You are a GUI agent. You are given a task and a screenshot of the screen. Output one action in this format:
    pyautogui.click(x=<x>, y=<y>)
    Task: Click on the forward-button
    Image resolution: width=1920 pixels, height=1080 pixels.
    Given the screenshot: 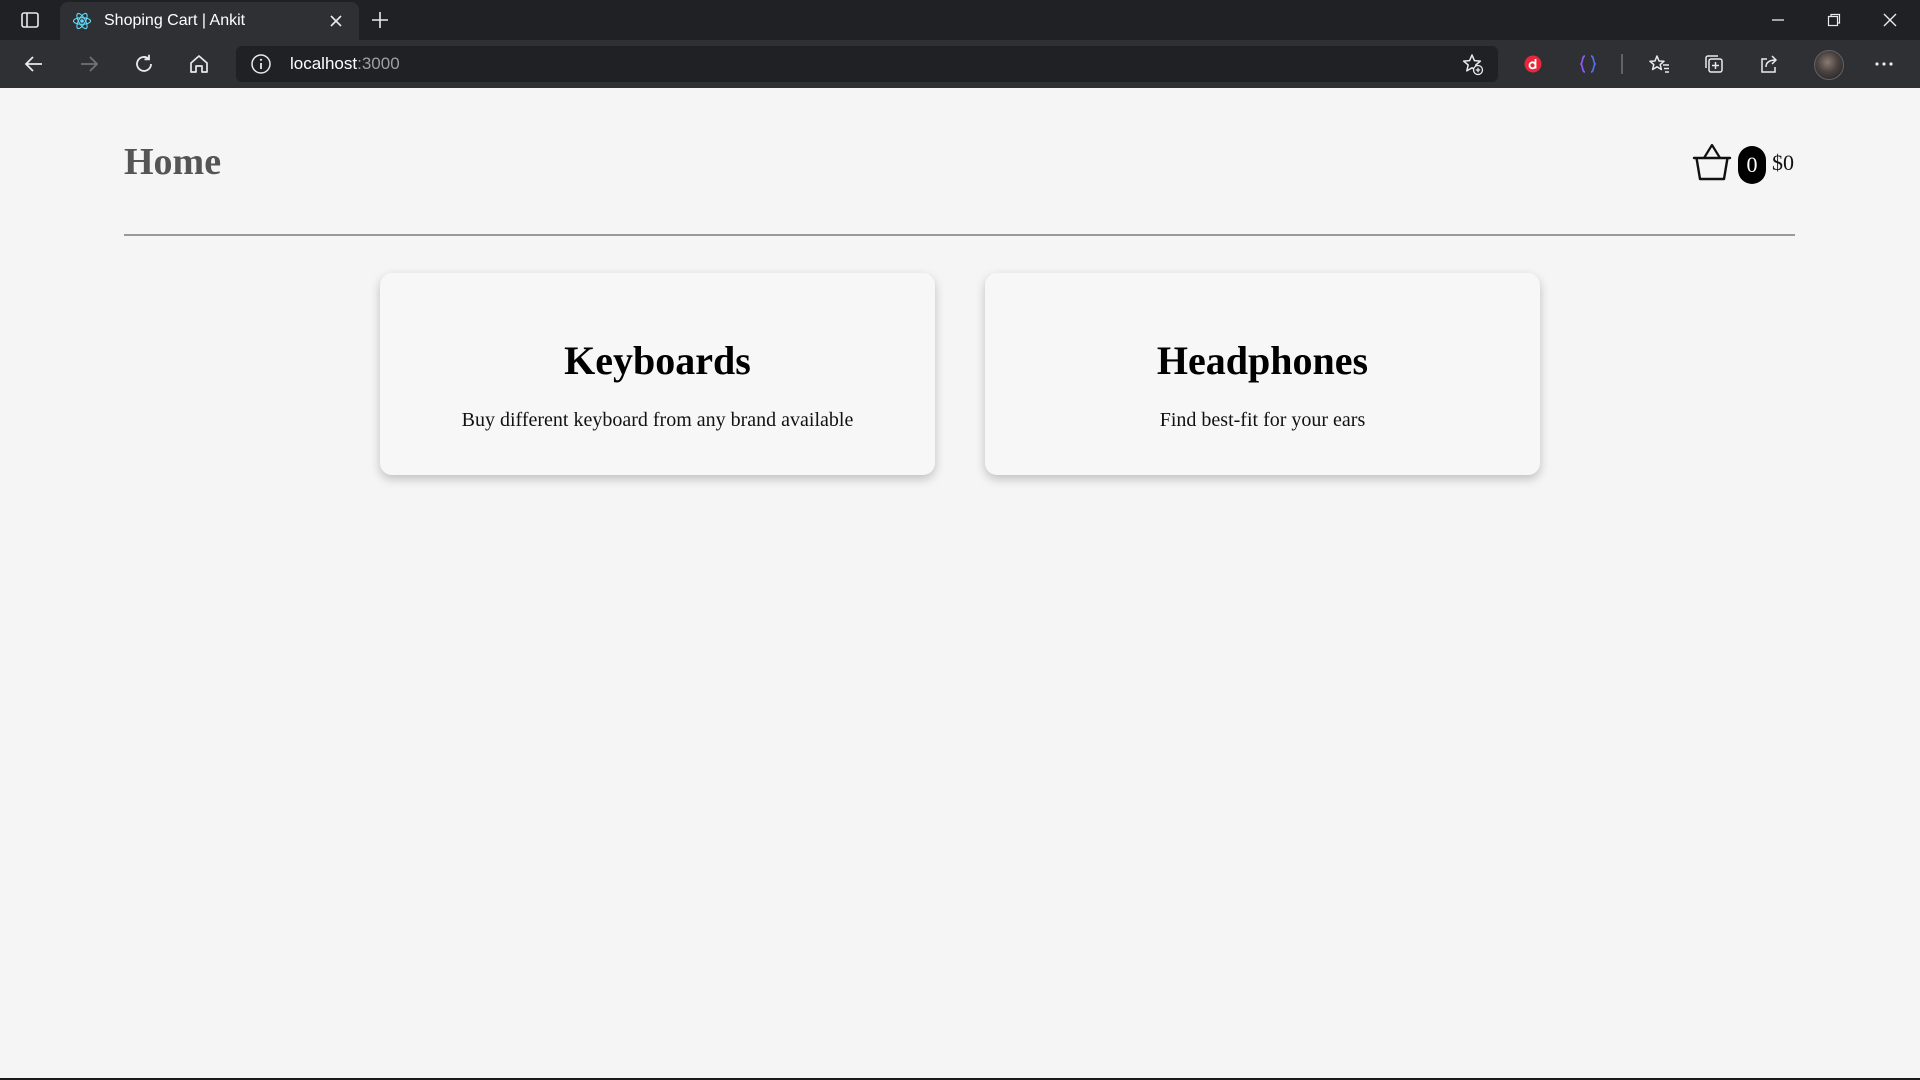 What is the action you would take?
    pyautogui.click(x=89, y=64)
    